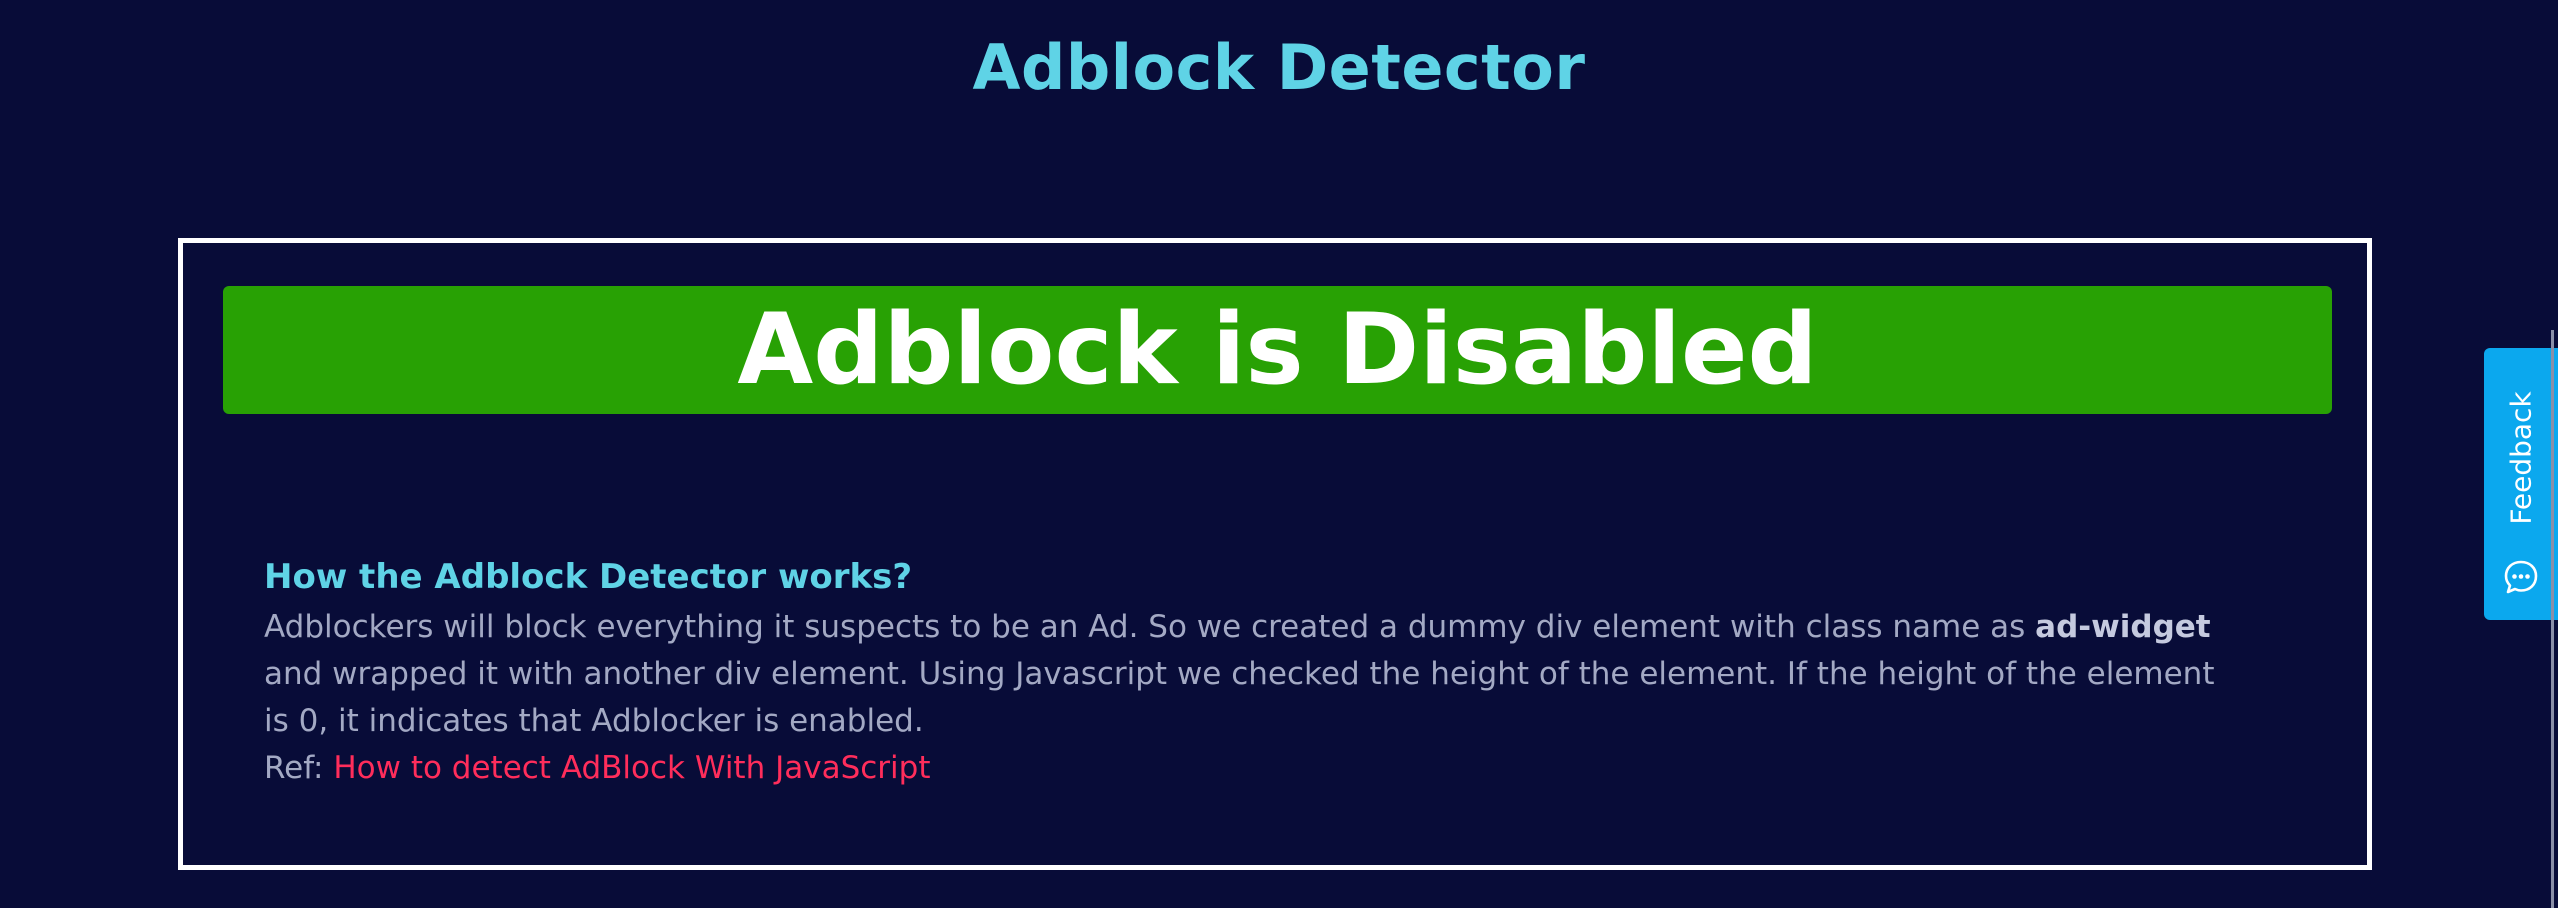 The height and width of the screenshot is (908, 2558). I want to click on adblock-status-banner: Adblock is Disabled, so click(1277, 350).